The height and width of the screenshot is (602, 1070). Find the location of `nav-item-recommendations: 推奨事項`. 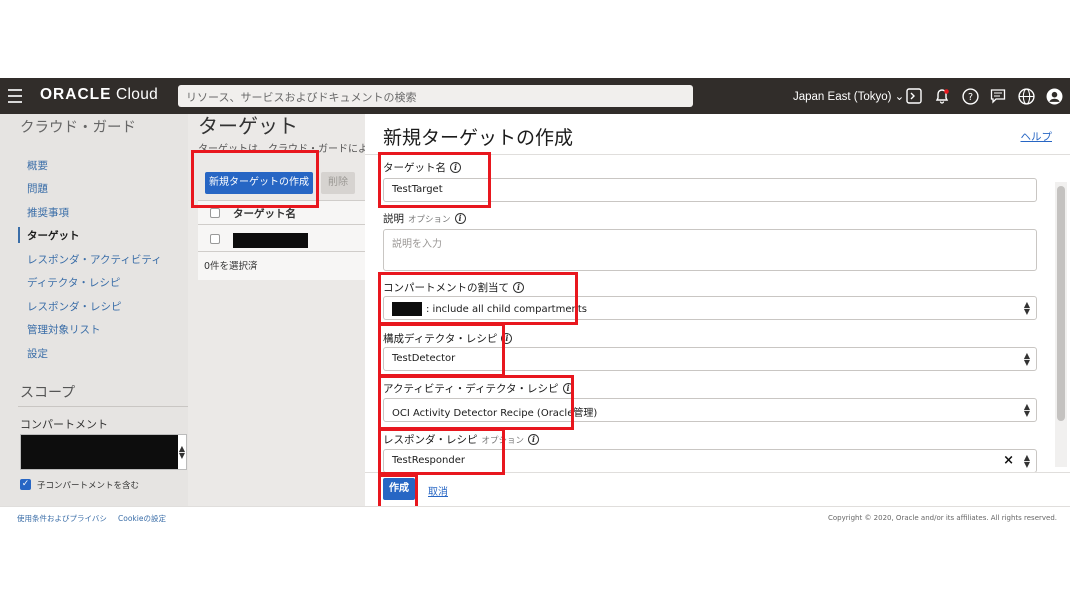

nav-item-recommendations: 推奨事項 is located at coordinates (48, 212).